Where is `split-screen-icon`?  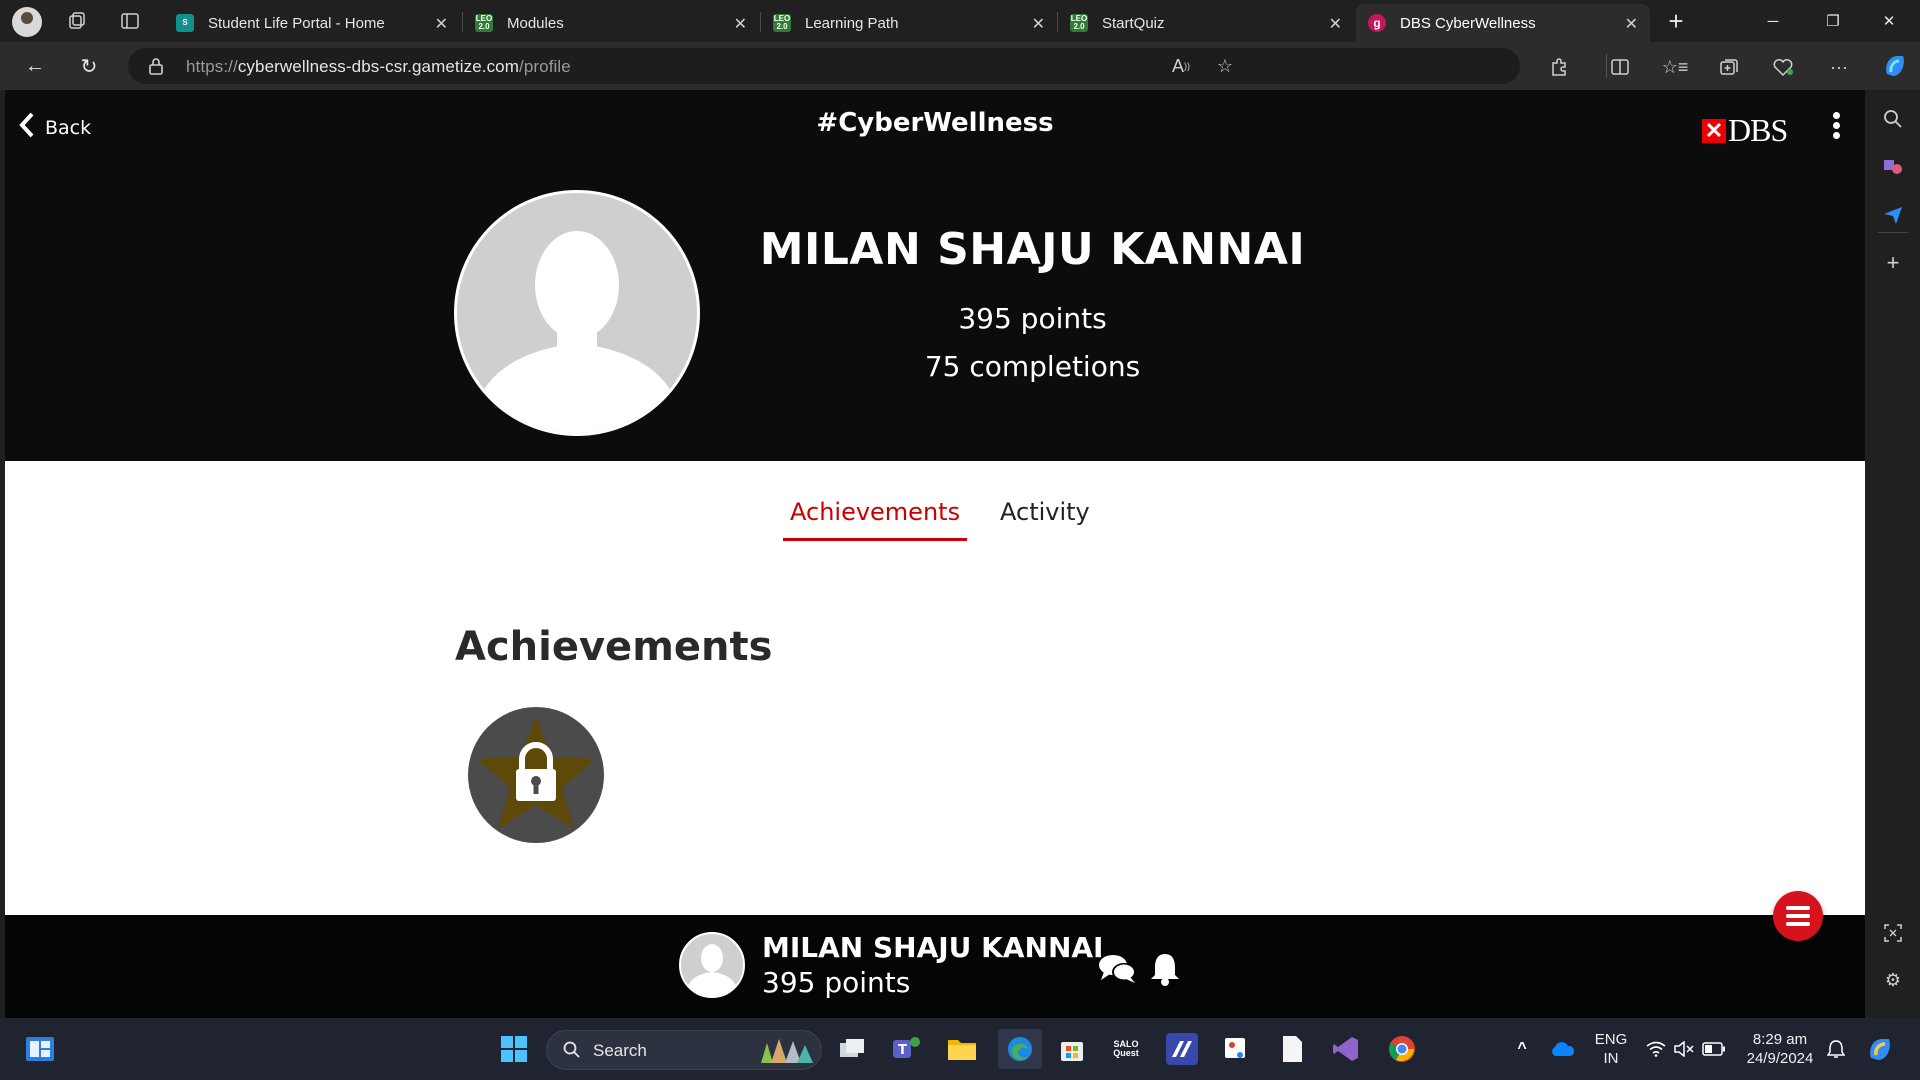 split-screen-icon is located at coordinates (1620, 67).